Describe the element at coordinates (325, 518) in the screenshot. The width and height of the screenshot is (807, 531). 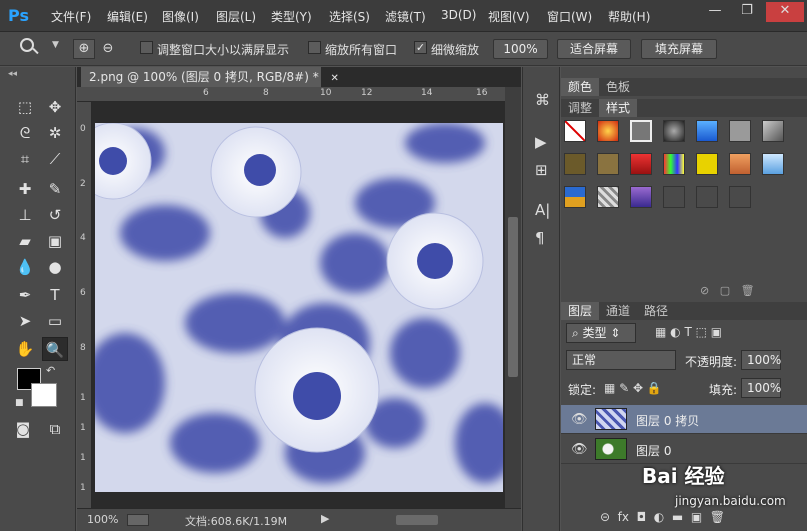
I see `status-menu-arrow-icon: ▶` at that location.